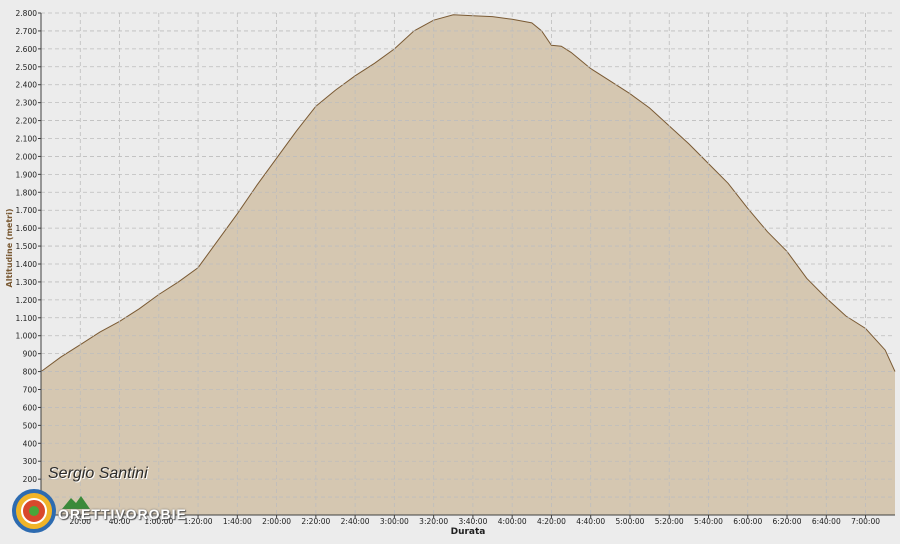  What do you see at coordinates (355, 521) in the screenshot?
I see `x-tick-label: 2:40:00` at bounding box center [355, 521].